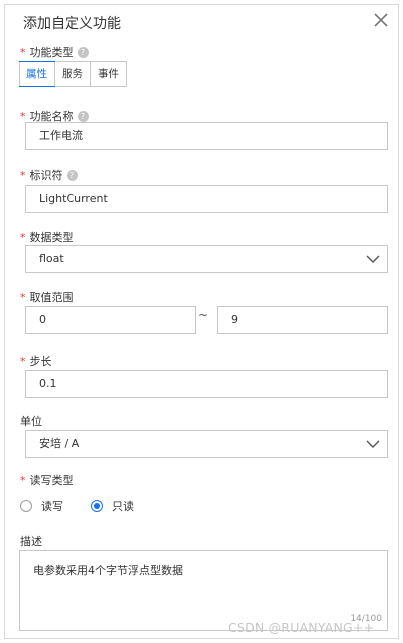  Describe the element at coordinates (59, 443) in the screenshot. I see `unit-value: 安培 / A` at that location.